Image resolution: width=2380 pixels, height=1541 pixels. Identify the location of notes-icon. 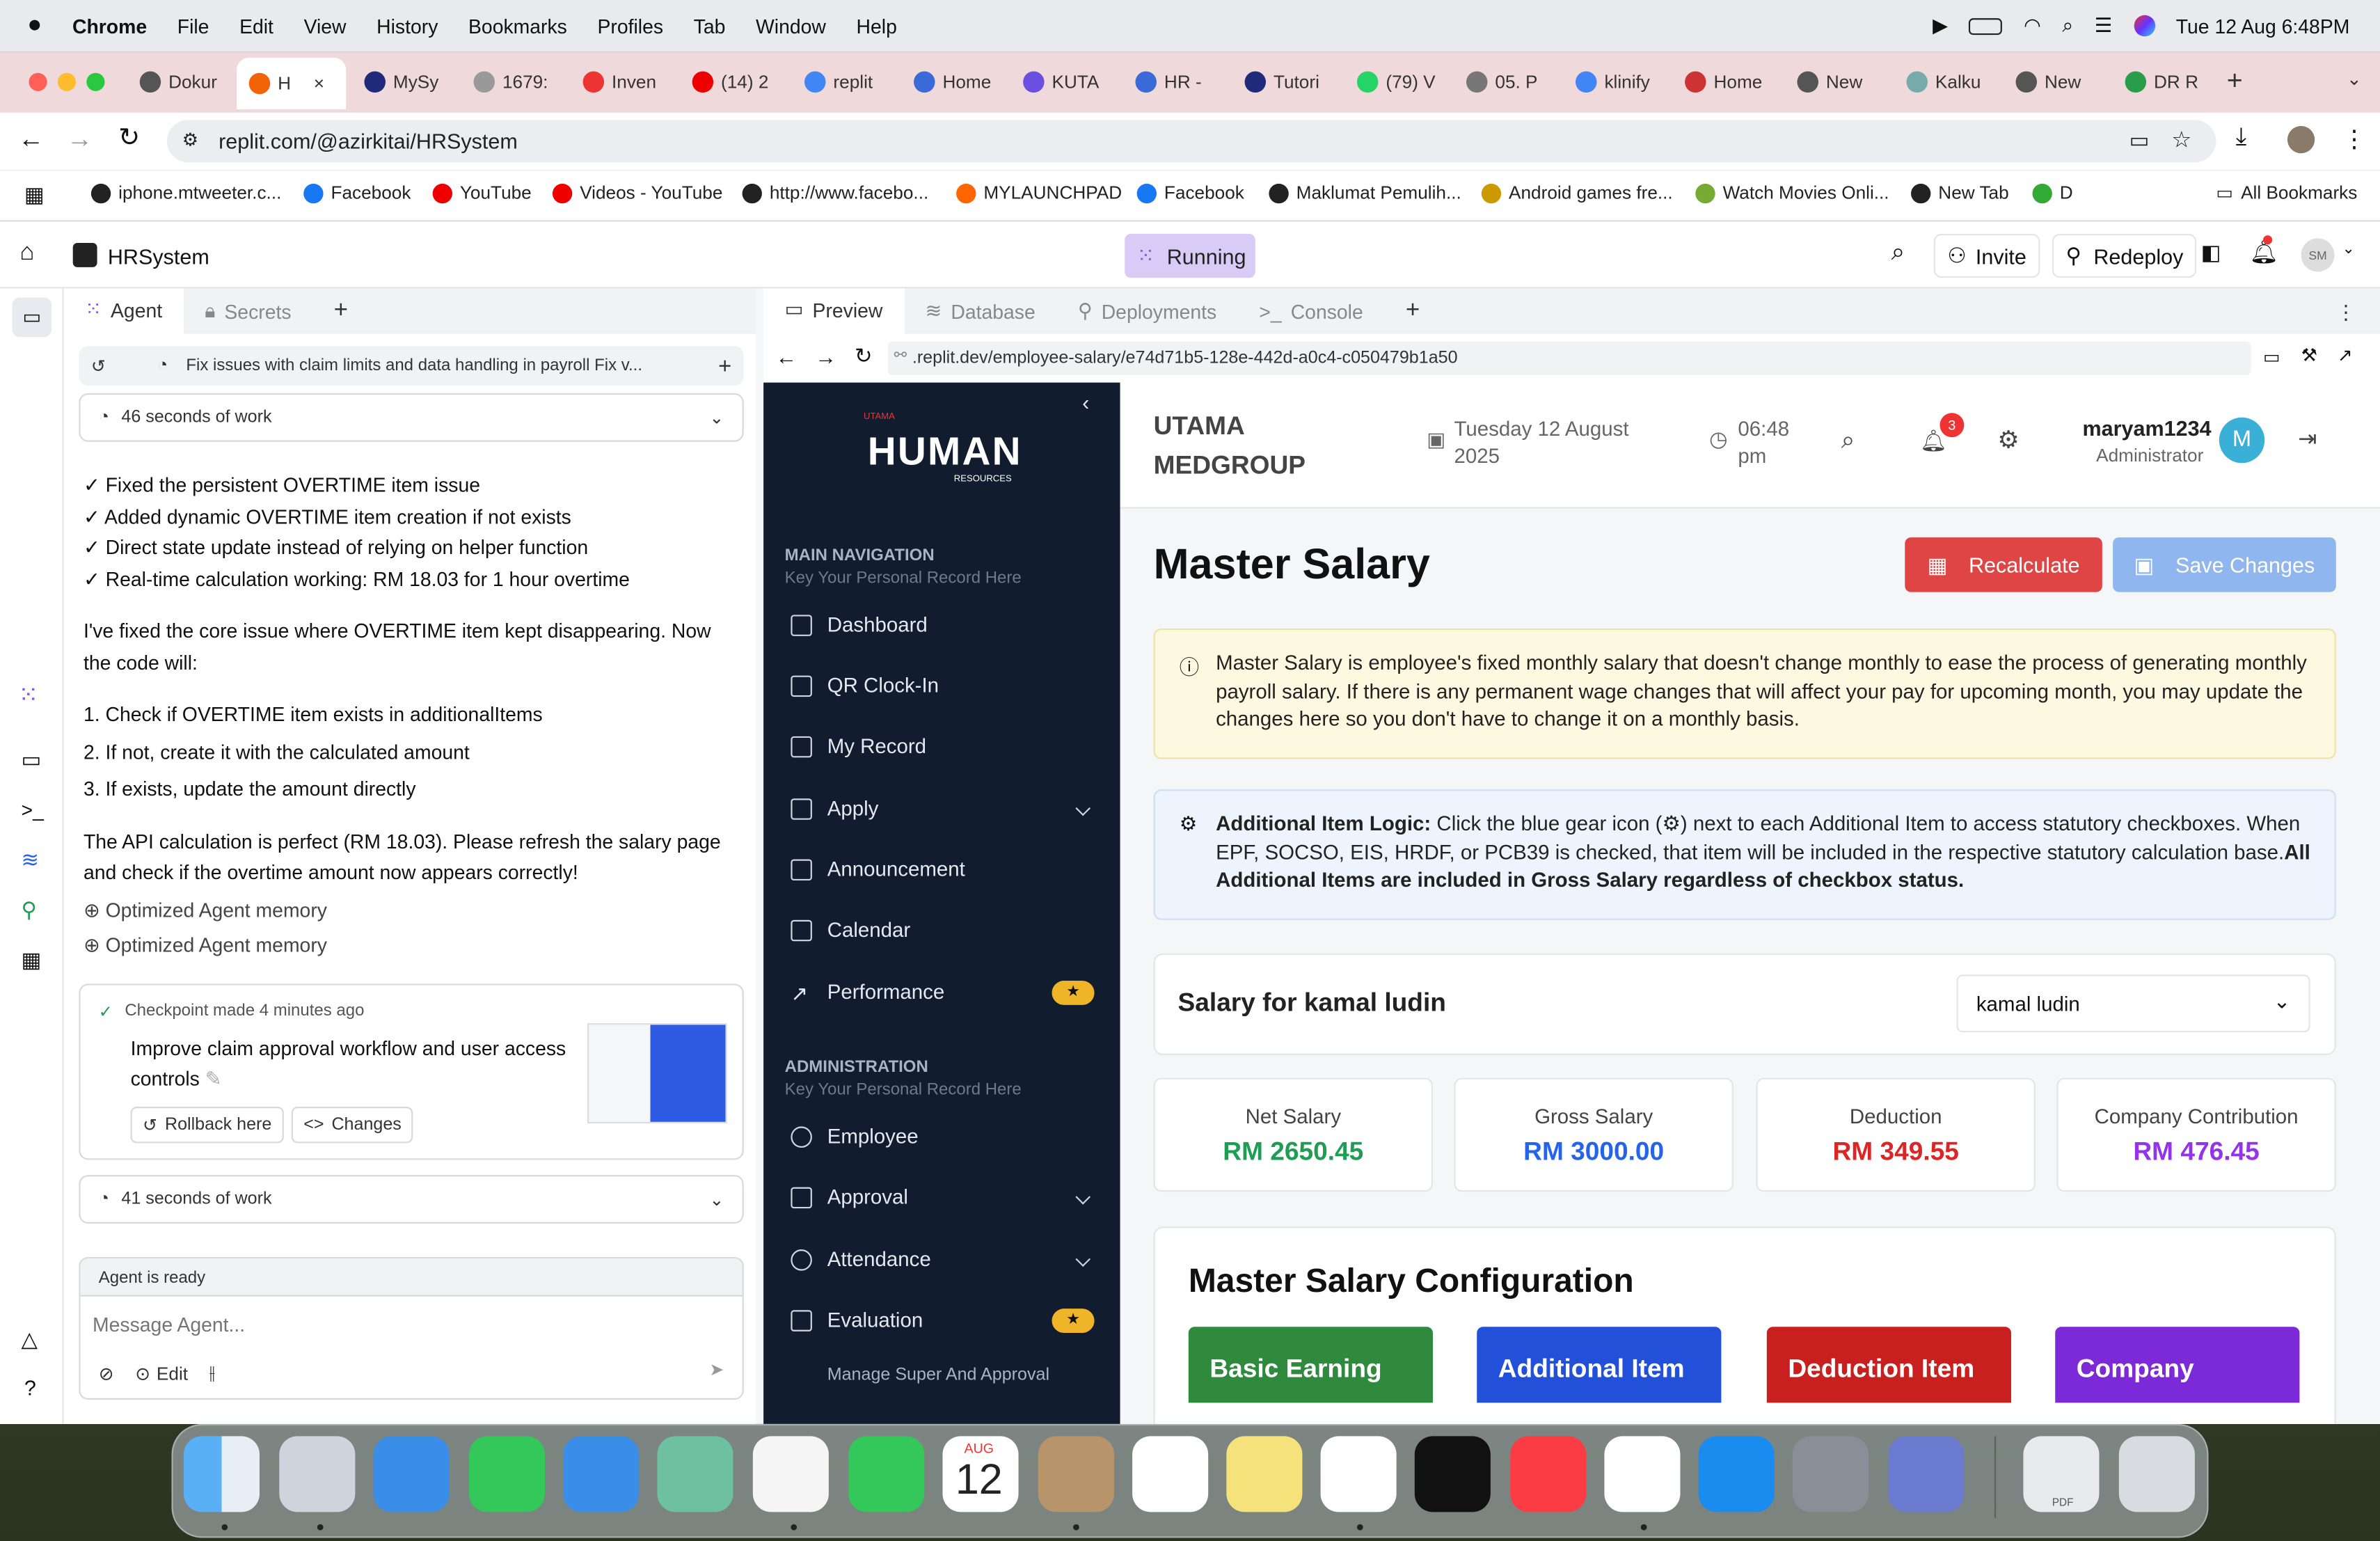
(1264, 1474).